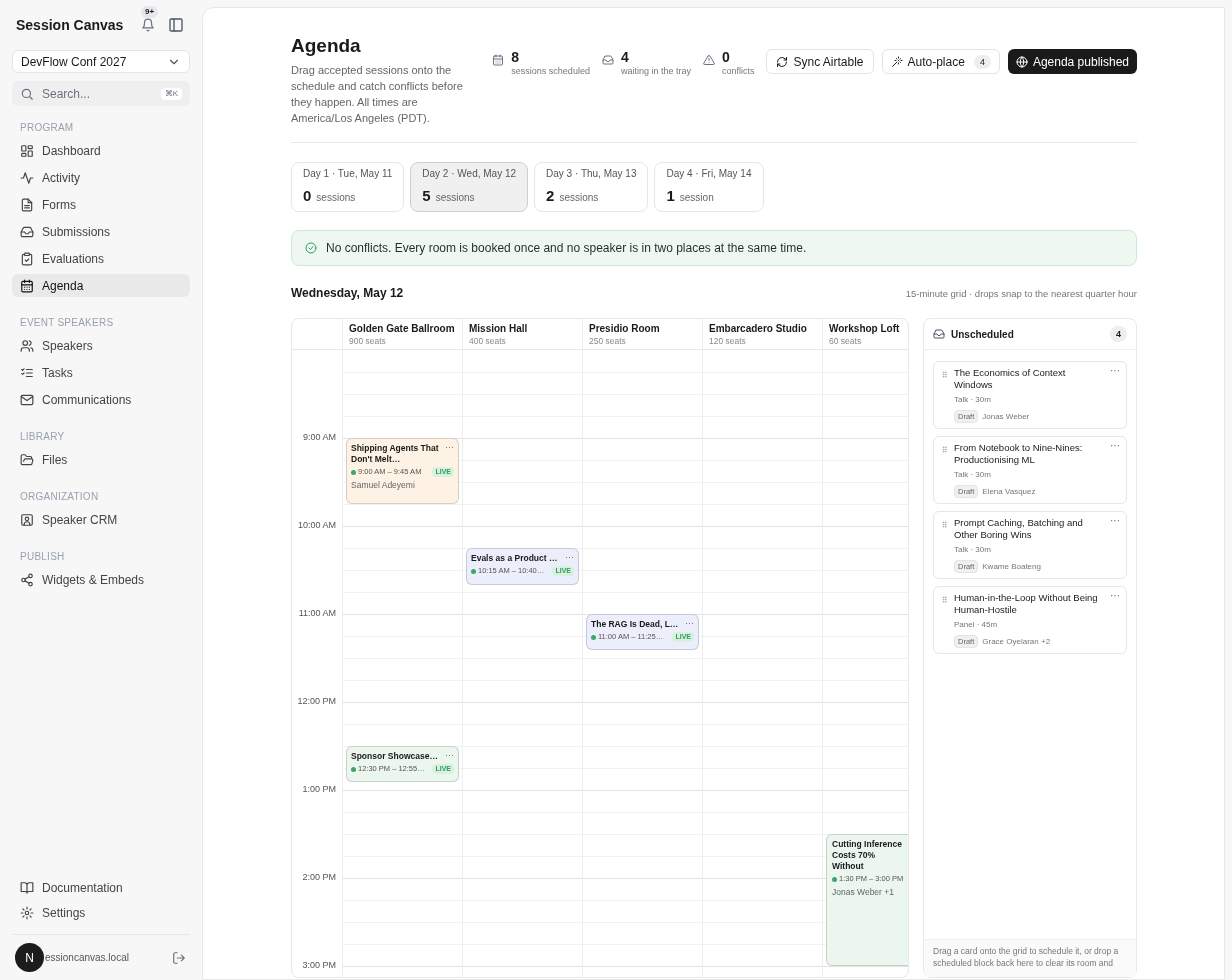  Describe the element at coordinates (101, 579) in the screenshot. I see `nav-item: Widgets & Embeds` at that location.